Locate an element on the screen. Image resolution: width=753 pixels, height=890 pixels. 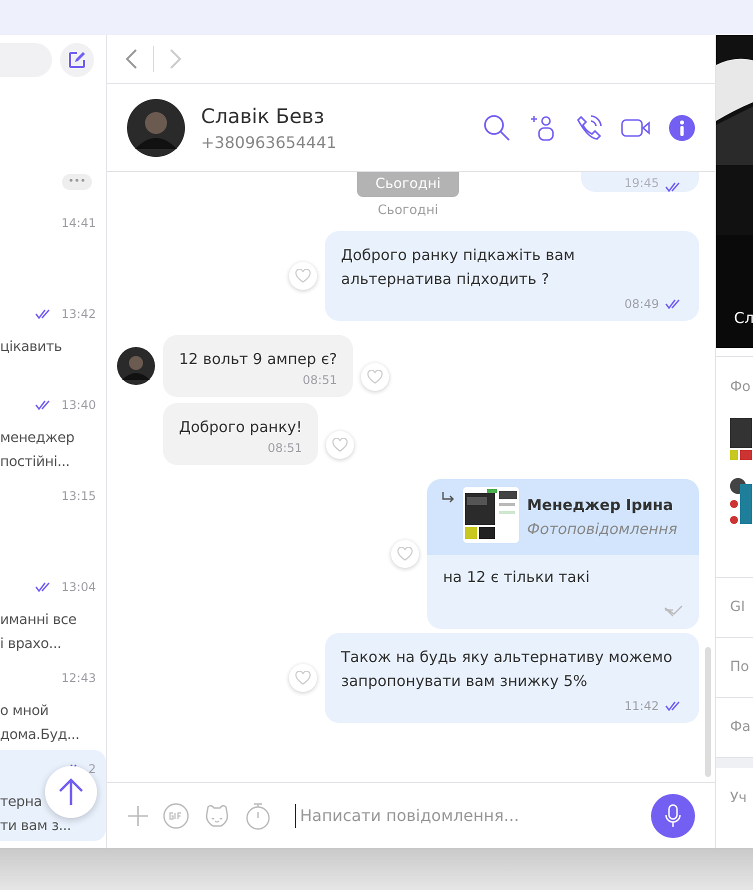
edit-icon is located at coordinates (77, 59).